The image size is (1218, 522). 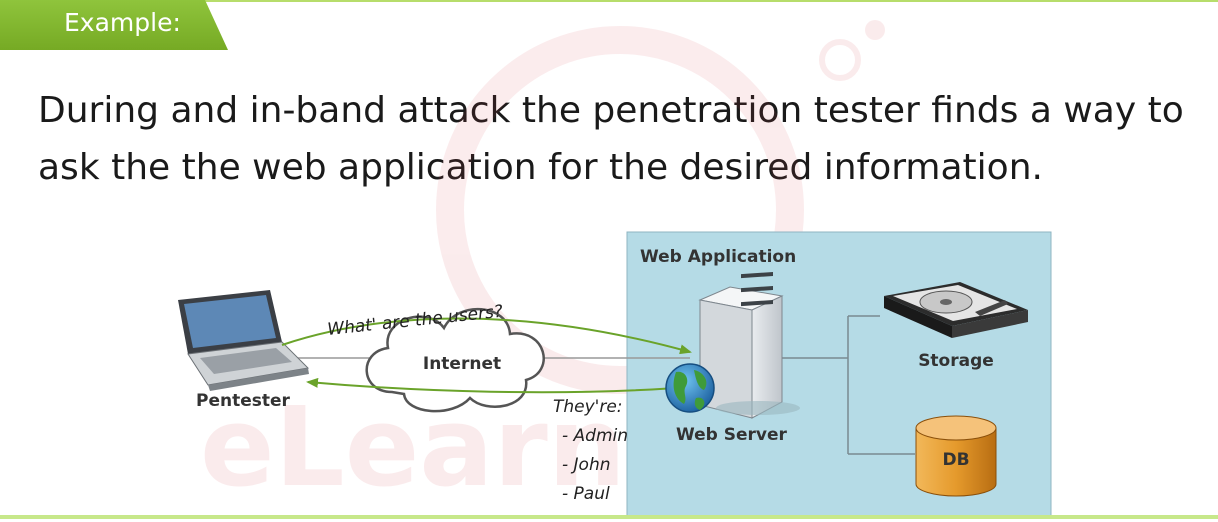 I want to click on internet-label: Internet, so click(x=462, y=364).